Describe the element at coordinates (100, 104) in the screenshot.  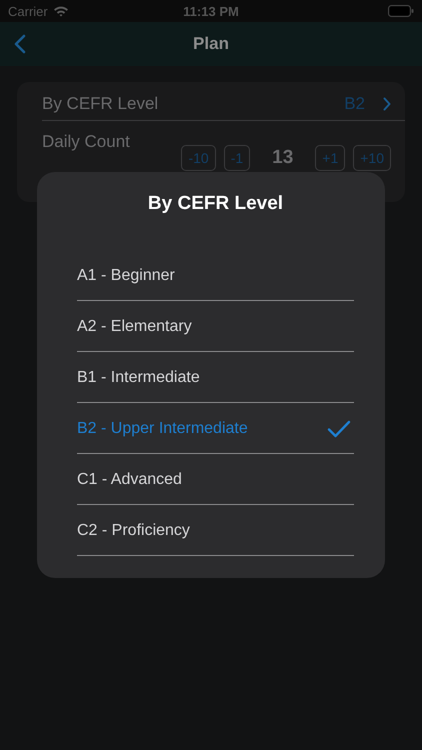
I see `level-label: By CEFR Level` at that location.